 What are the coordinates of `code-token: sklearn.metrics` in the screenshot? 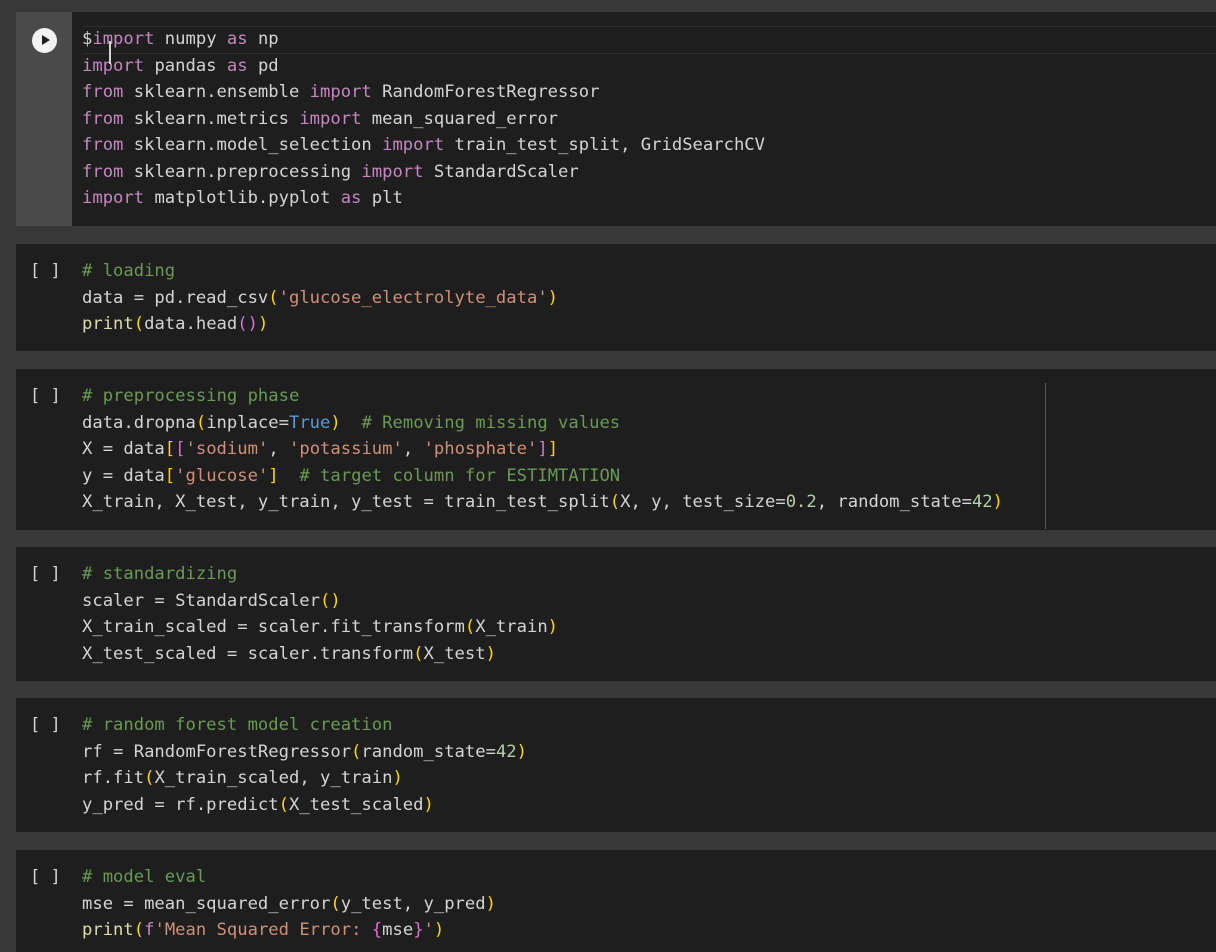 It's located at (211, 118).